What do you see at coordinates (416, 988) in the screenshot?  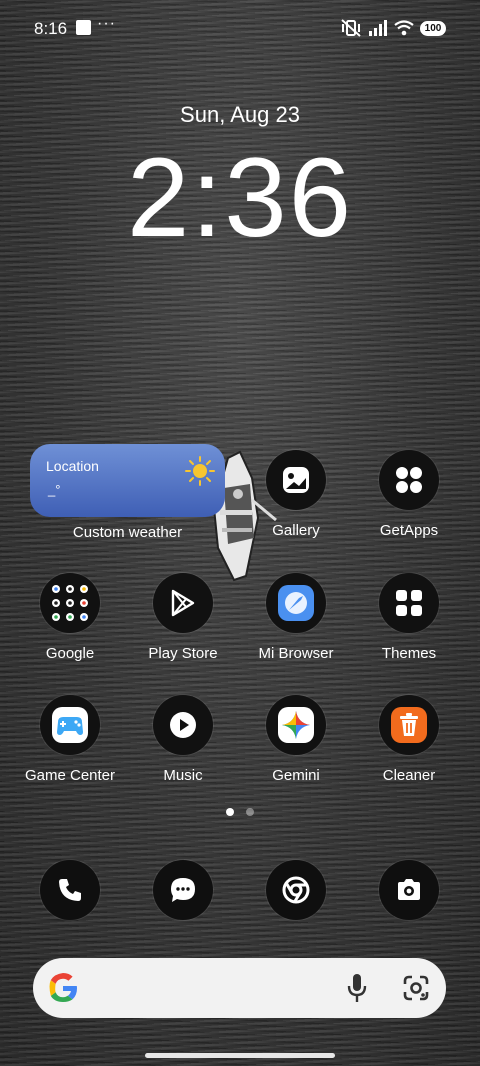 I see `google-lens-icon` at bounding box center [416, 988].